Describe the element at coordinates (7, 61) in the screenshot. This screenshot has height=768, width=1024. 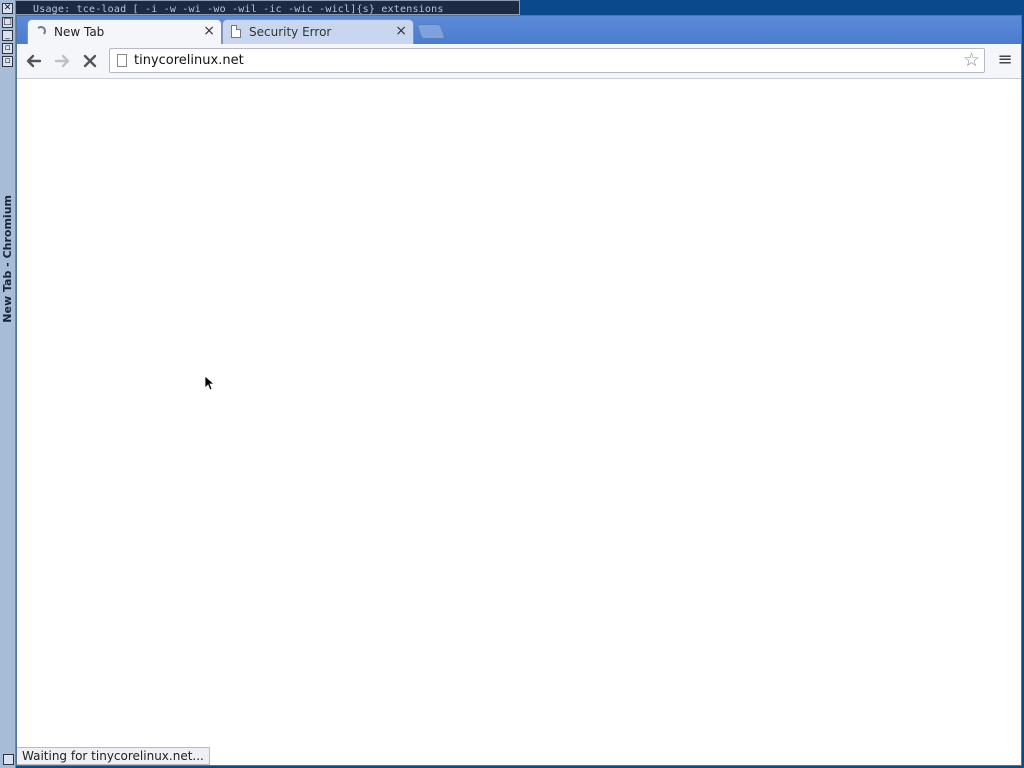
I see `wm-shade-icon: ▫` at that location.